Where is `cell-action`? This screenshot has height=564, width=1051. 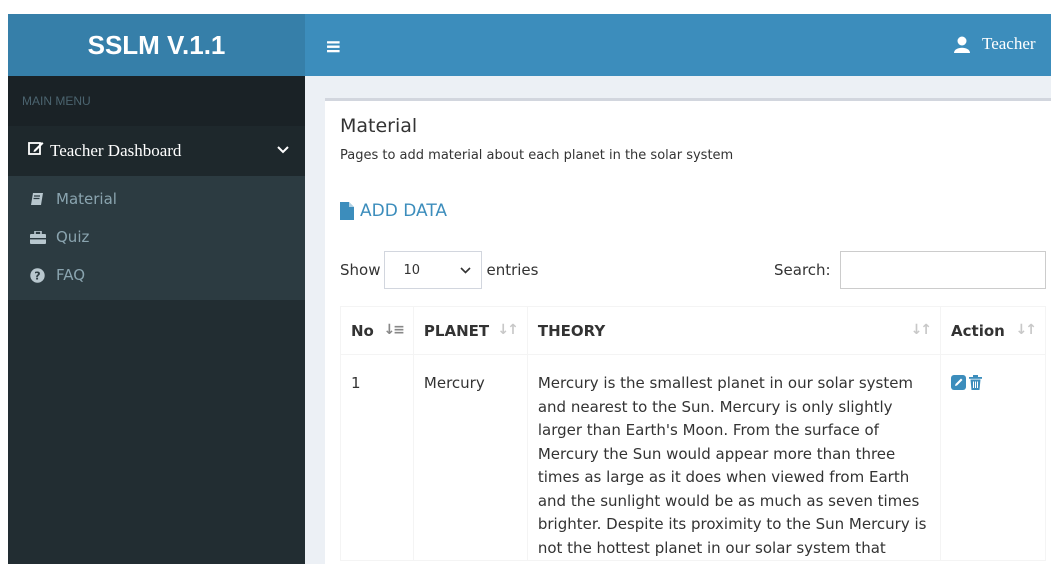 cell-action is located at coordinates (993, 457).